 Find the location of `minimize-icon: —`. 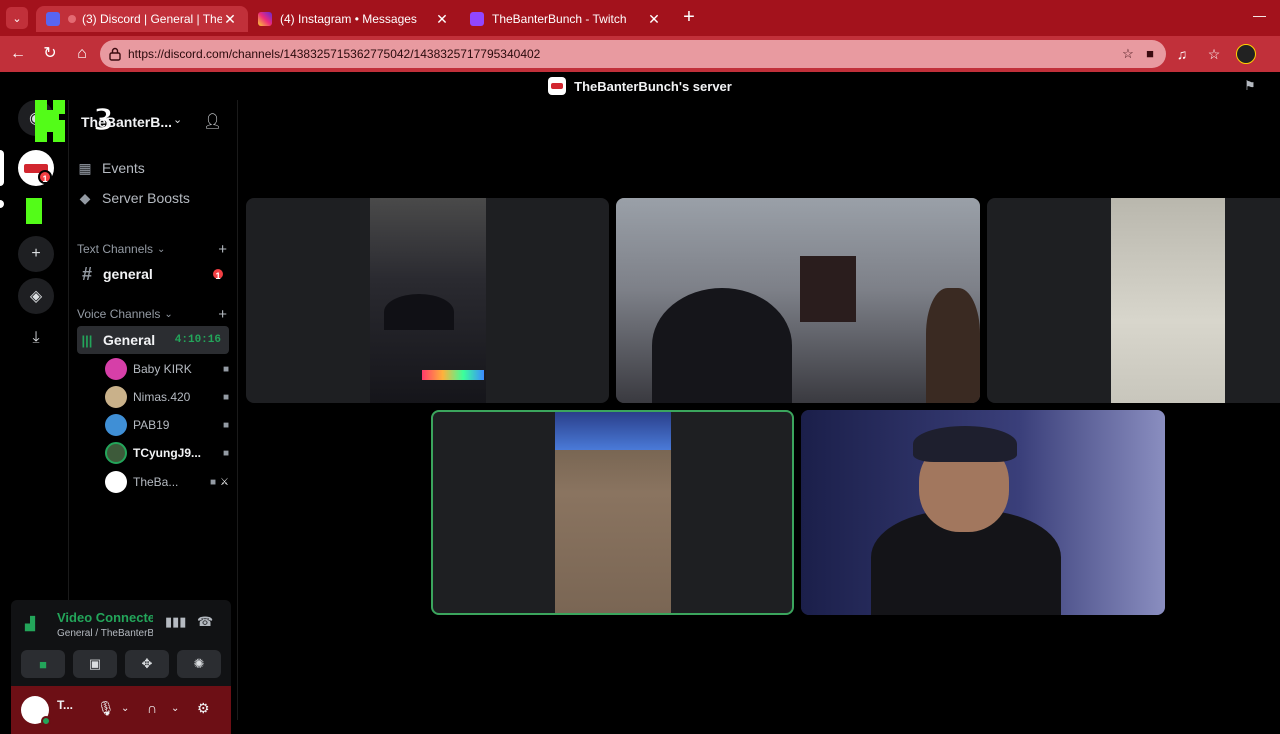

minimize-icon: — is located at coordinates (1259, 15).